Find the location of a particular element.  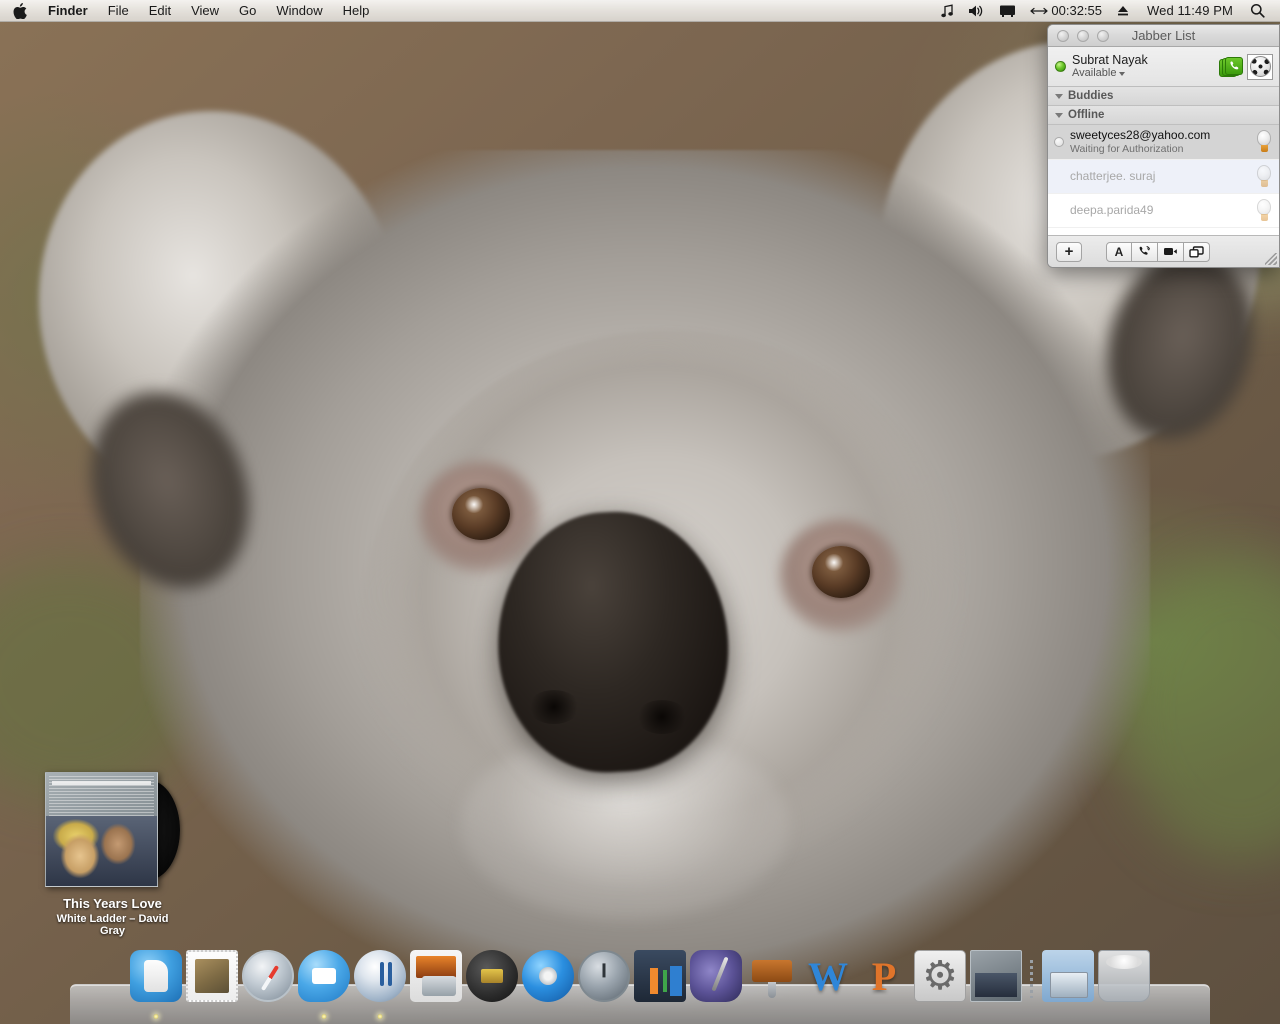

menu-item-finder: Finder is located at coordinates (68, 10).